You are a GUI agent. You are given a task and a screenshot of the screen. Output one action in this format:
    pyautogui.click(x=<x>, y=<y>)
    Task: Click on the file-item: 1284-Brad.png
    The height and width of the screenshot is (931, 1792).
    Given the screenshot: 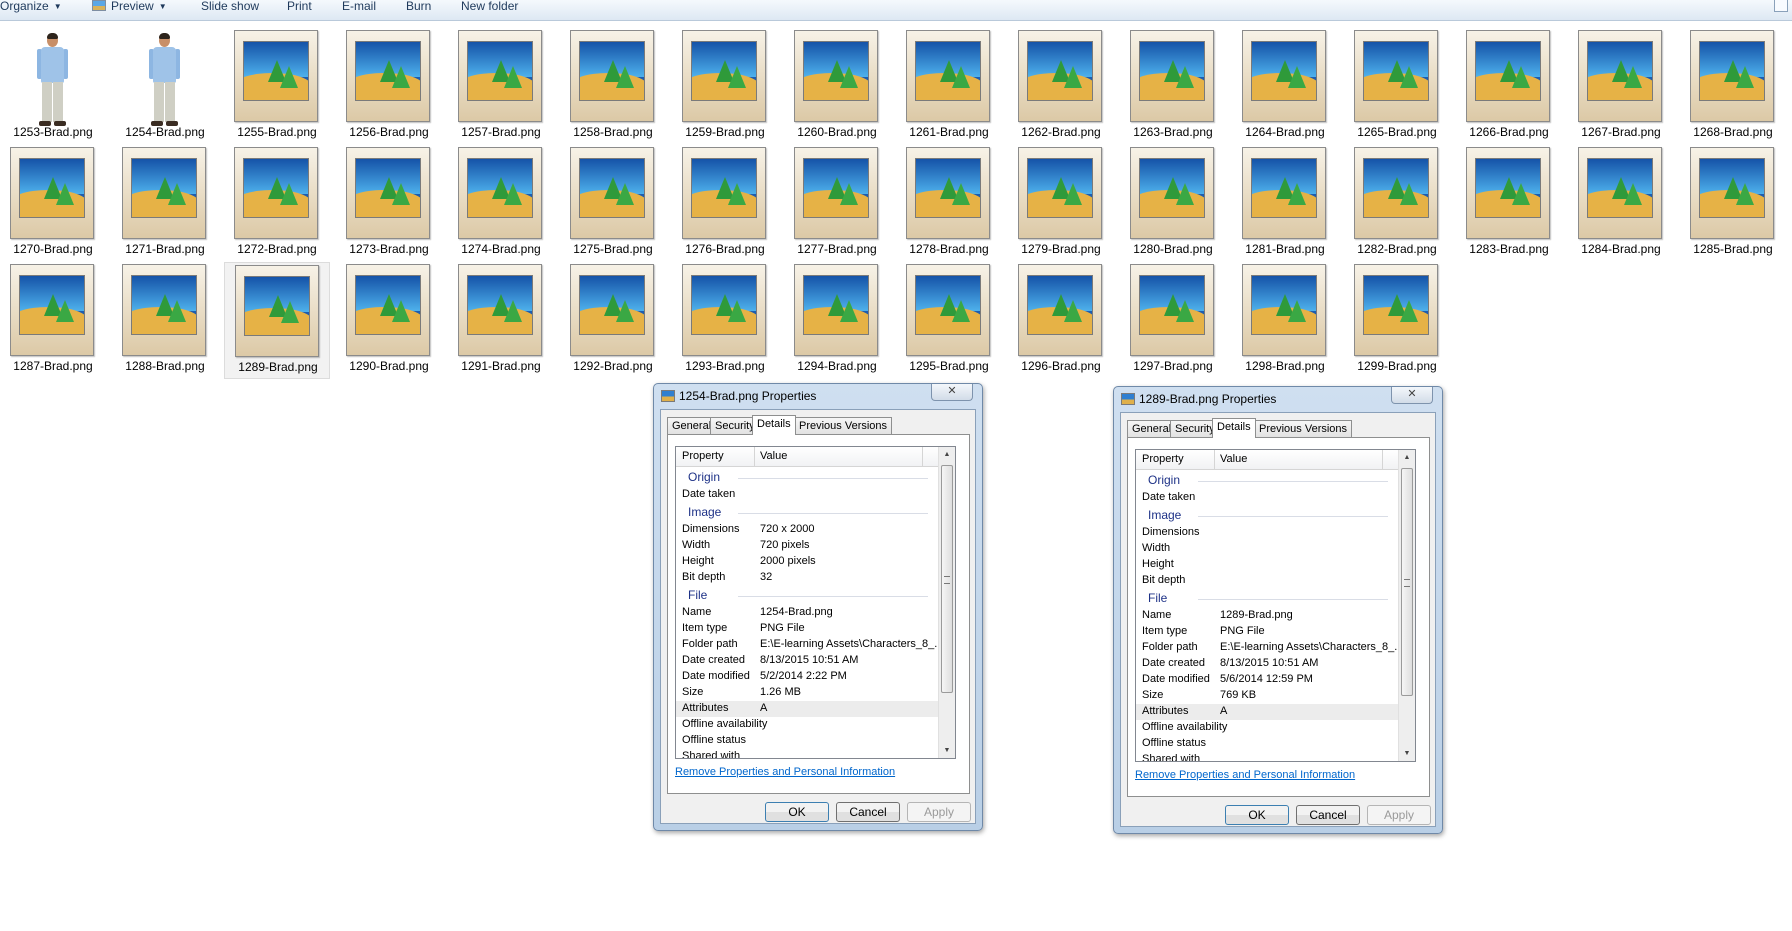 What is the action you would take?
    pyautogui.click(x=1621, y=203)
    